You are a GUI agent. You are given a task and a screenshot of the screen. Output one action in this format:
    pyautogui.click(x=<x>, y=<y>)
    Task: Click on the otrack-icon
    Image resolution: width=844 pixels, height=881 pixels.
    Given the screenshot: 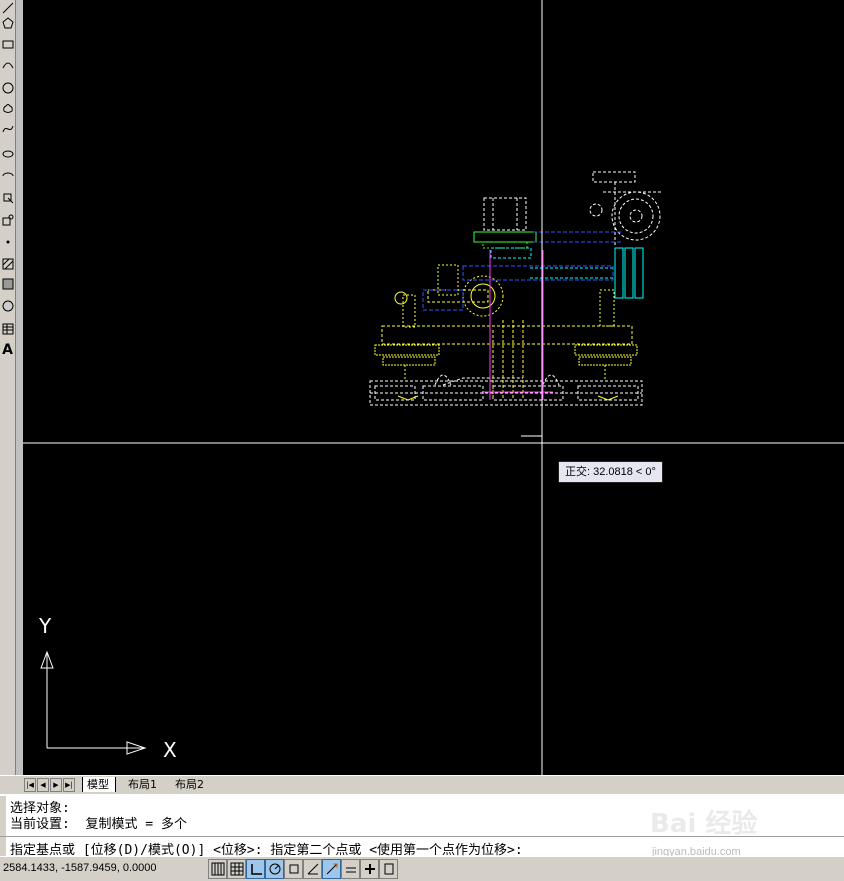 What is the action you would take?
    pyautogui.click(x=312, y=869)
    